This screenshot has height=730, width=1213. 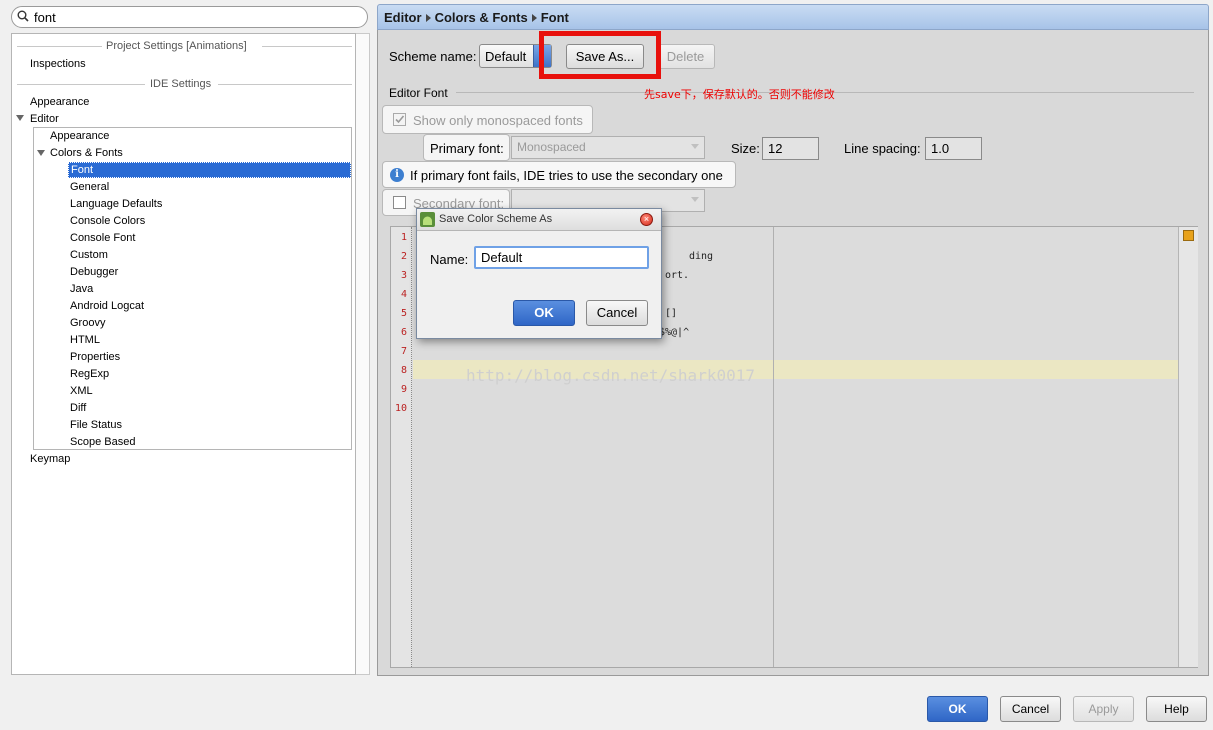 What do you see at coordinates (94, 272) in the screenshot?
I see `tree-item-cf: Debugger` at bounding box center [94, 272].